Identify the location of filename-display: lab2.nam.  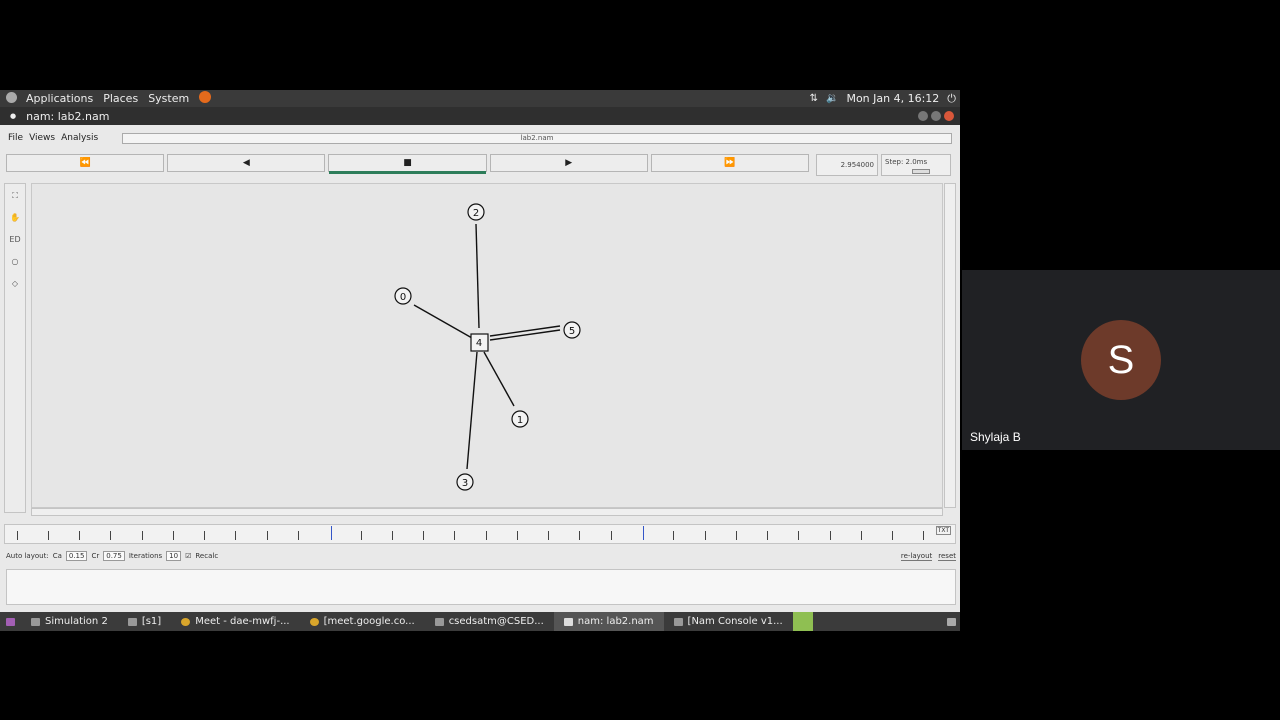
(537, 138).